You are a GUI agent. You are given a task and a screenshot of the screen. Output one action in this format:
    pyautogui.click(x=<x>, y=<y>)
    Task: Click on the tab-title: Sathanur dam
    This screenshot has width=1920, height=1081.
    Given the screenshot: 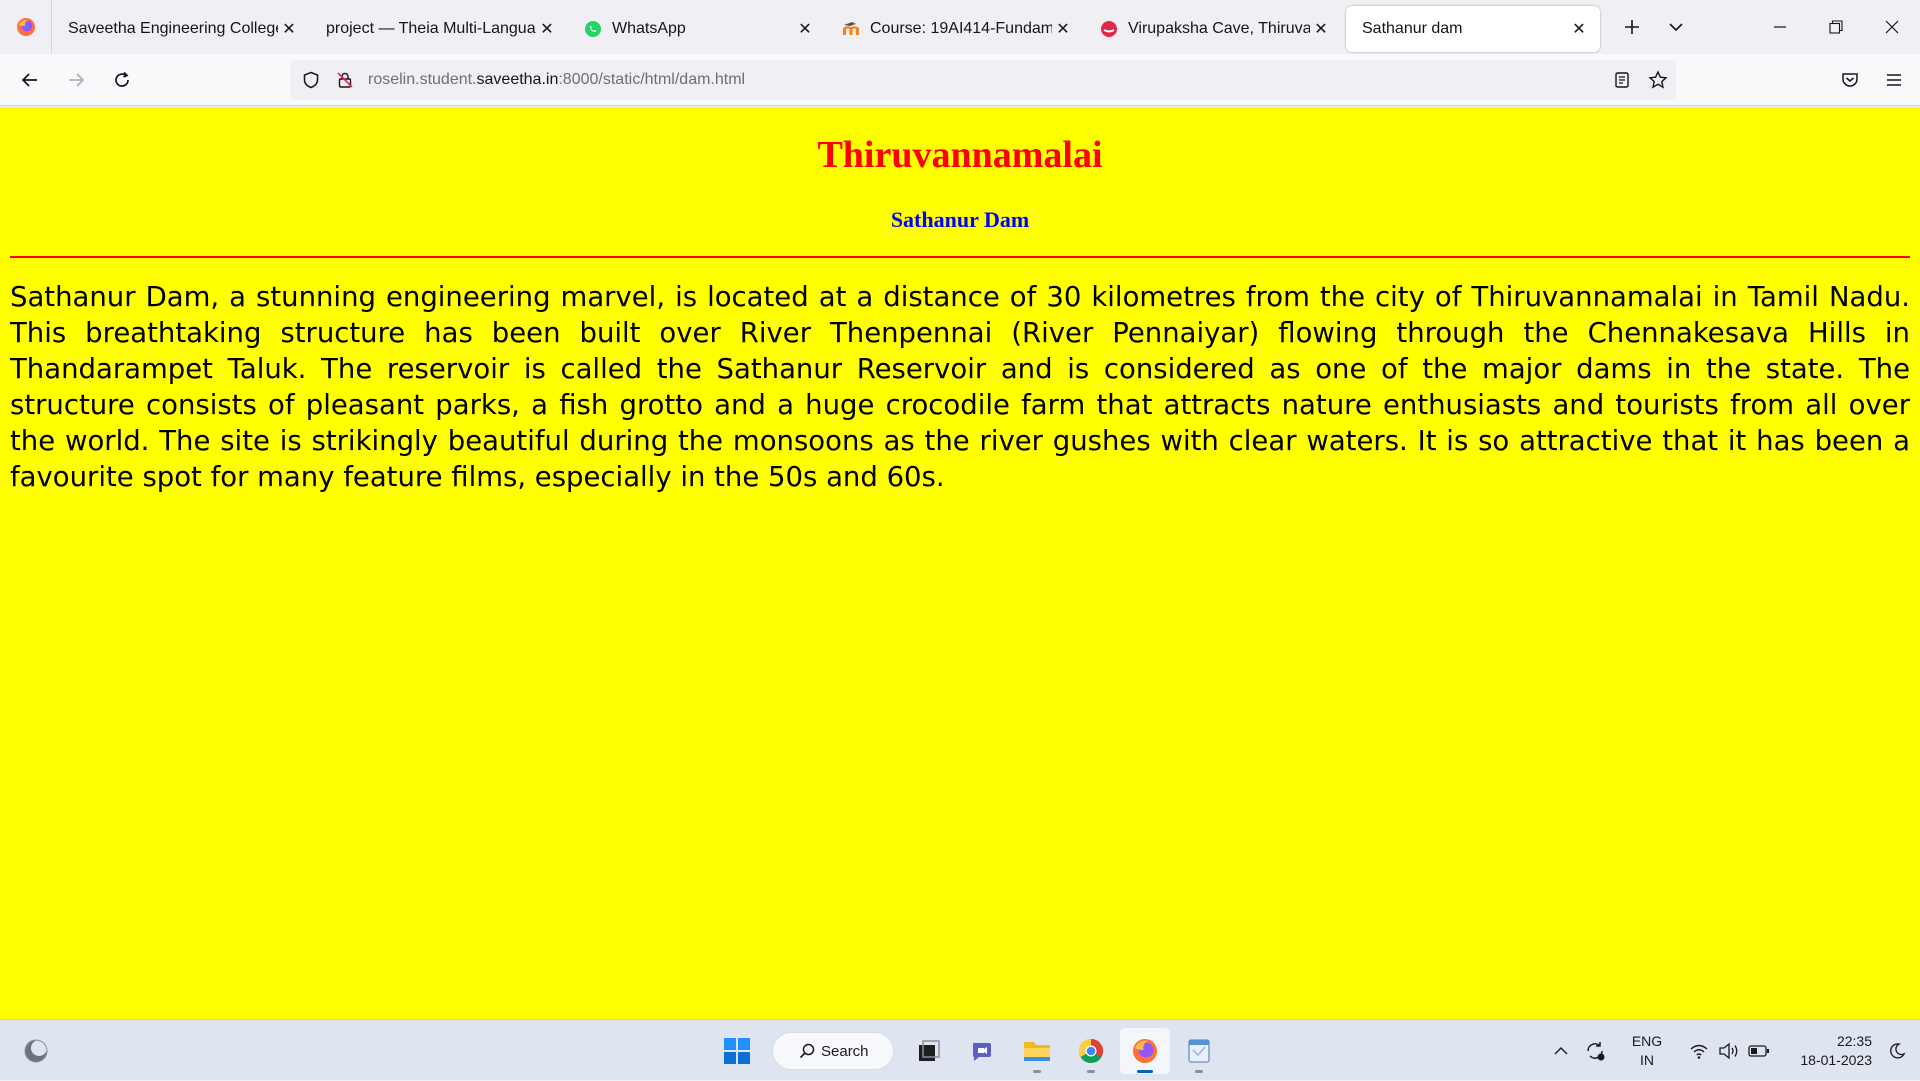 What is the action you would take?
    pyautogui.click(x=1412, y=28)
    